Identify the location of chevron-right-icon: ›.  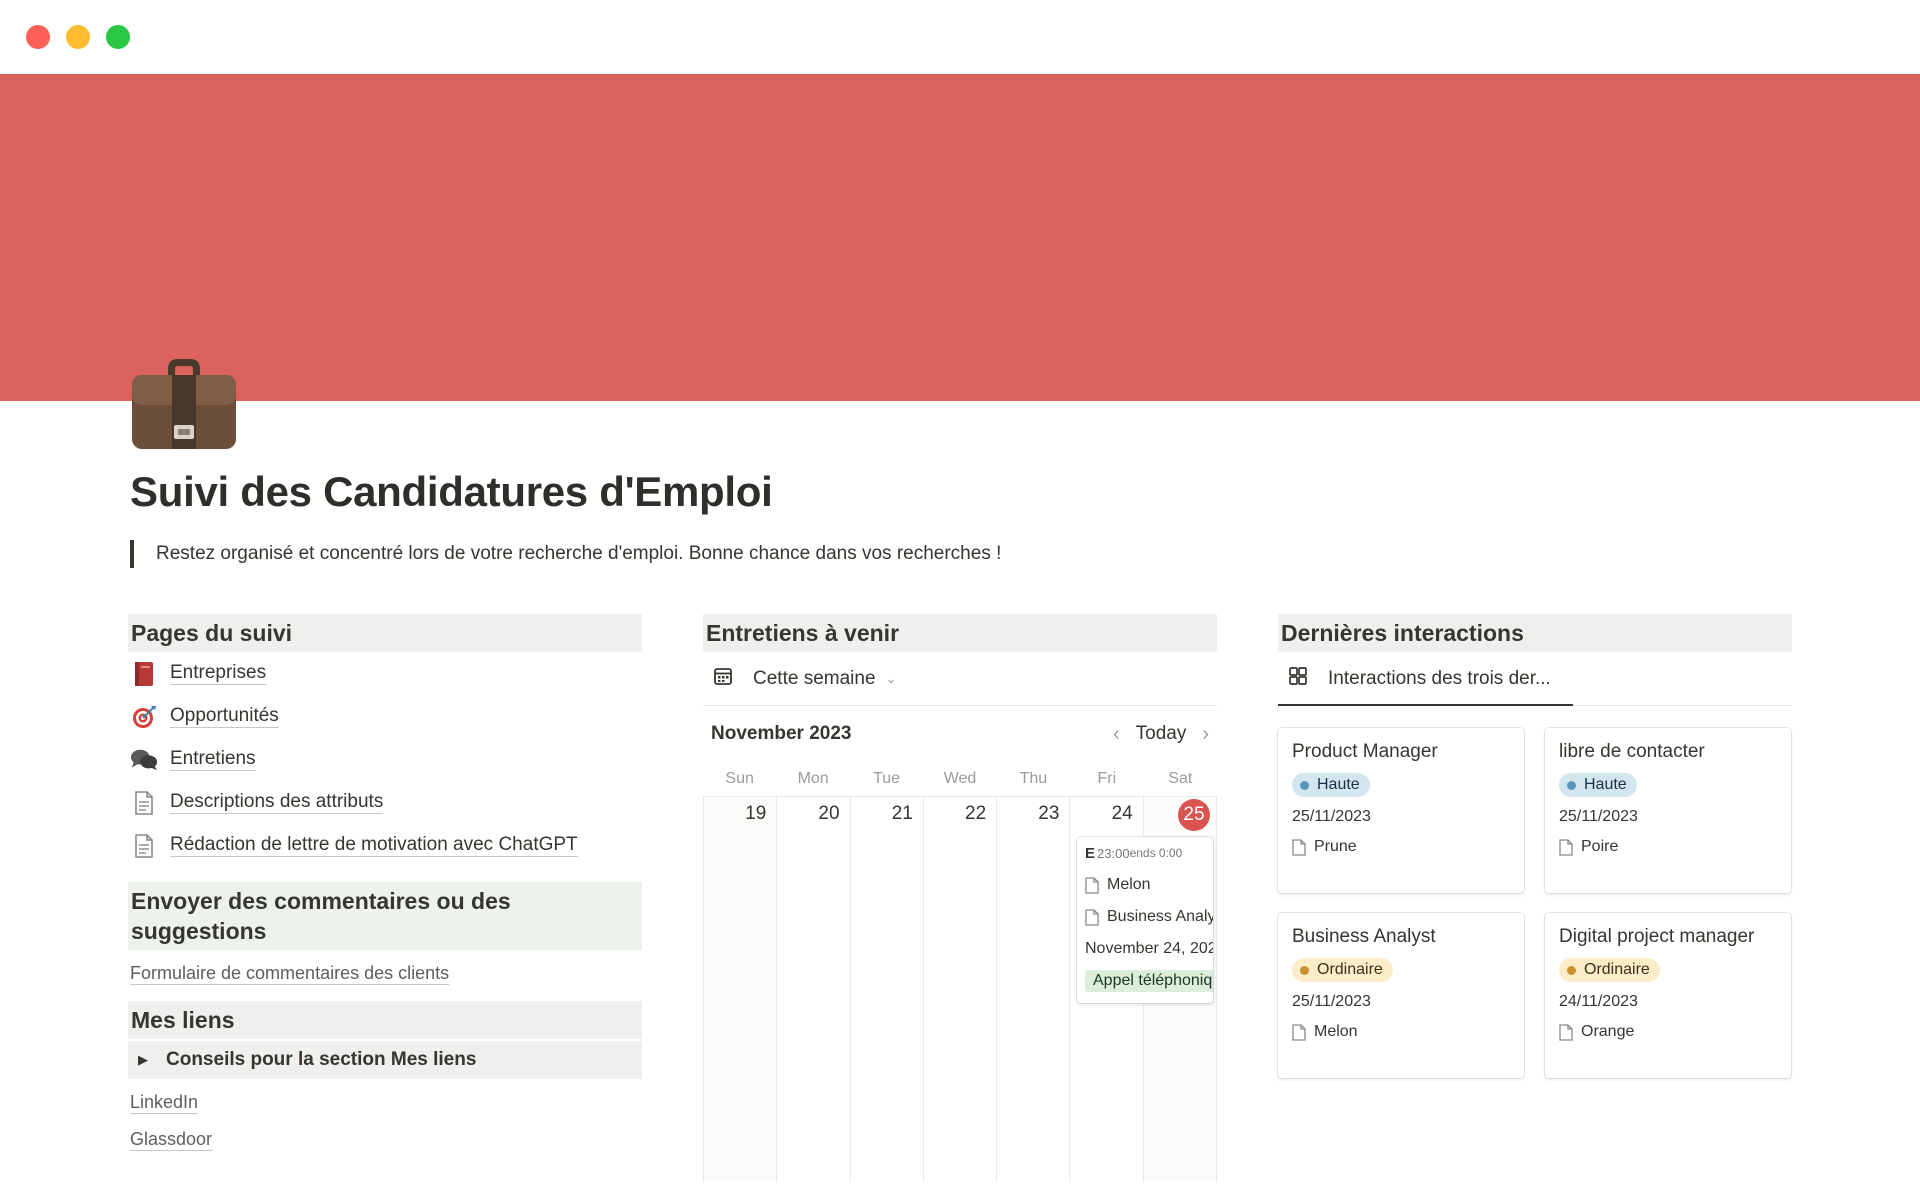
(1205, 734).